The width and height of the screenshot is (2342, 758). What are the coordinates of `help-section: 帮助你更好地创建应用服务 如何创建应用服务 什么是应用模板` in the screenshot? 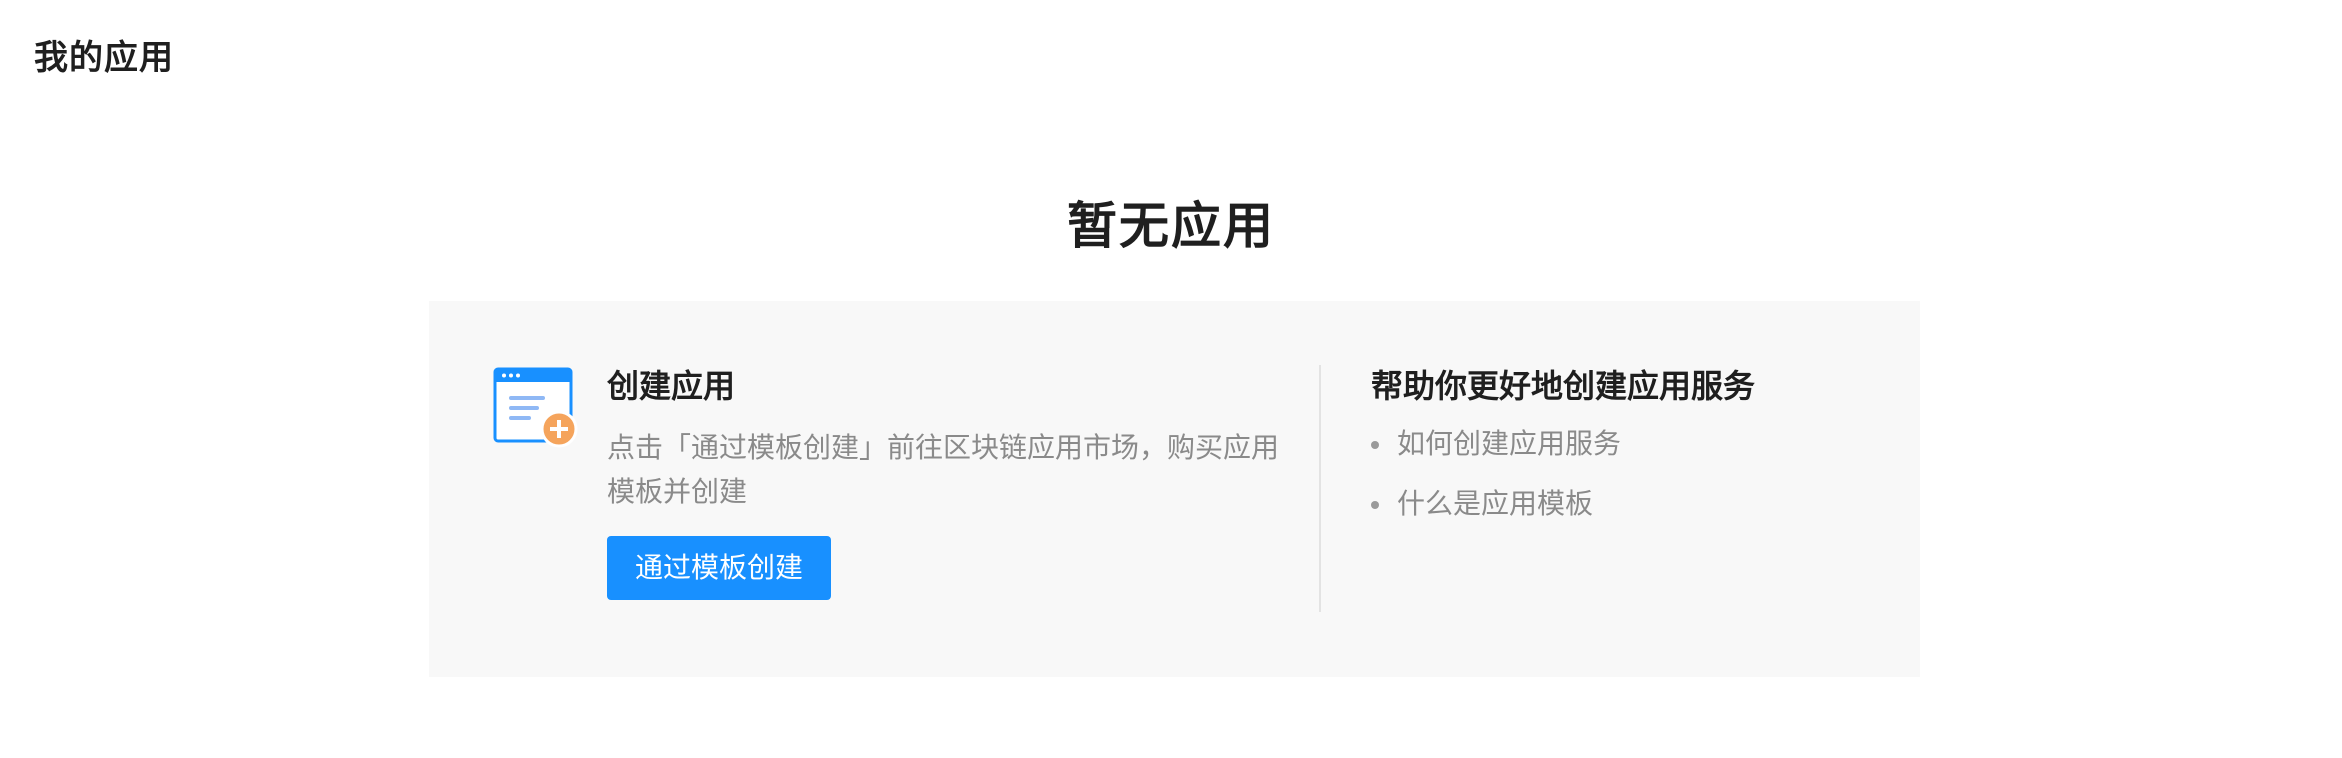 It's located at (1621, 455).